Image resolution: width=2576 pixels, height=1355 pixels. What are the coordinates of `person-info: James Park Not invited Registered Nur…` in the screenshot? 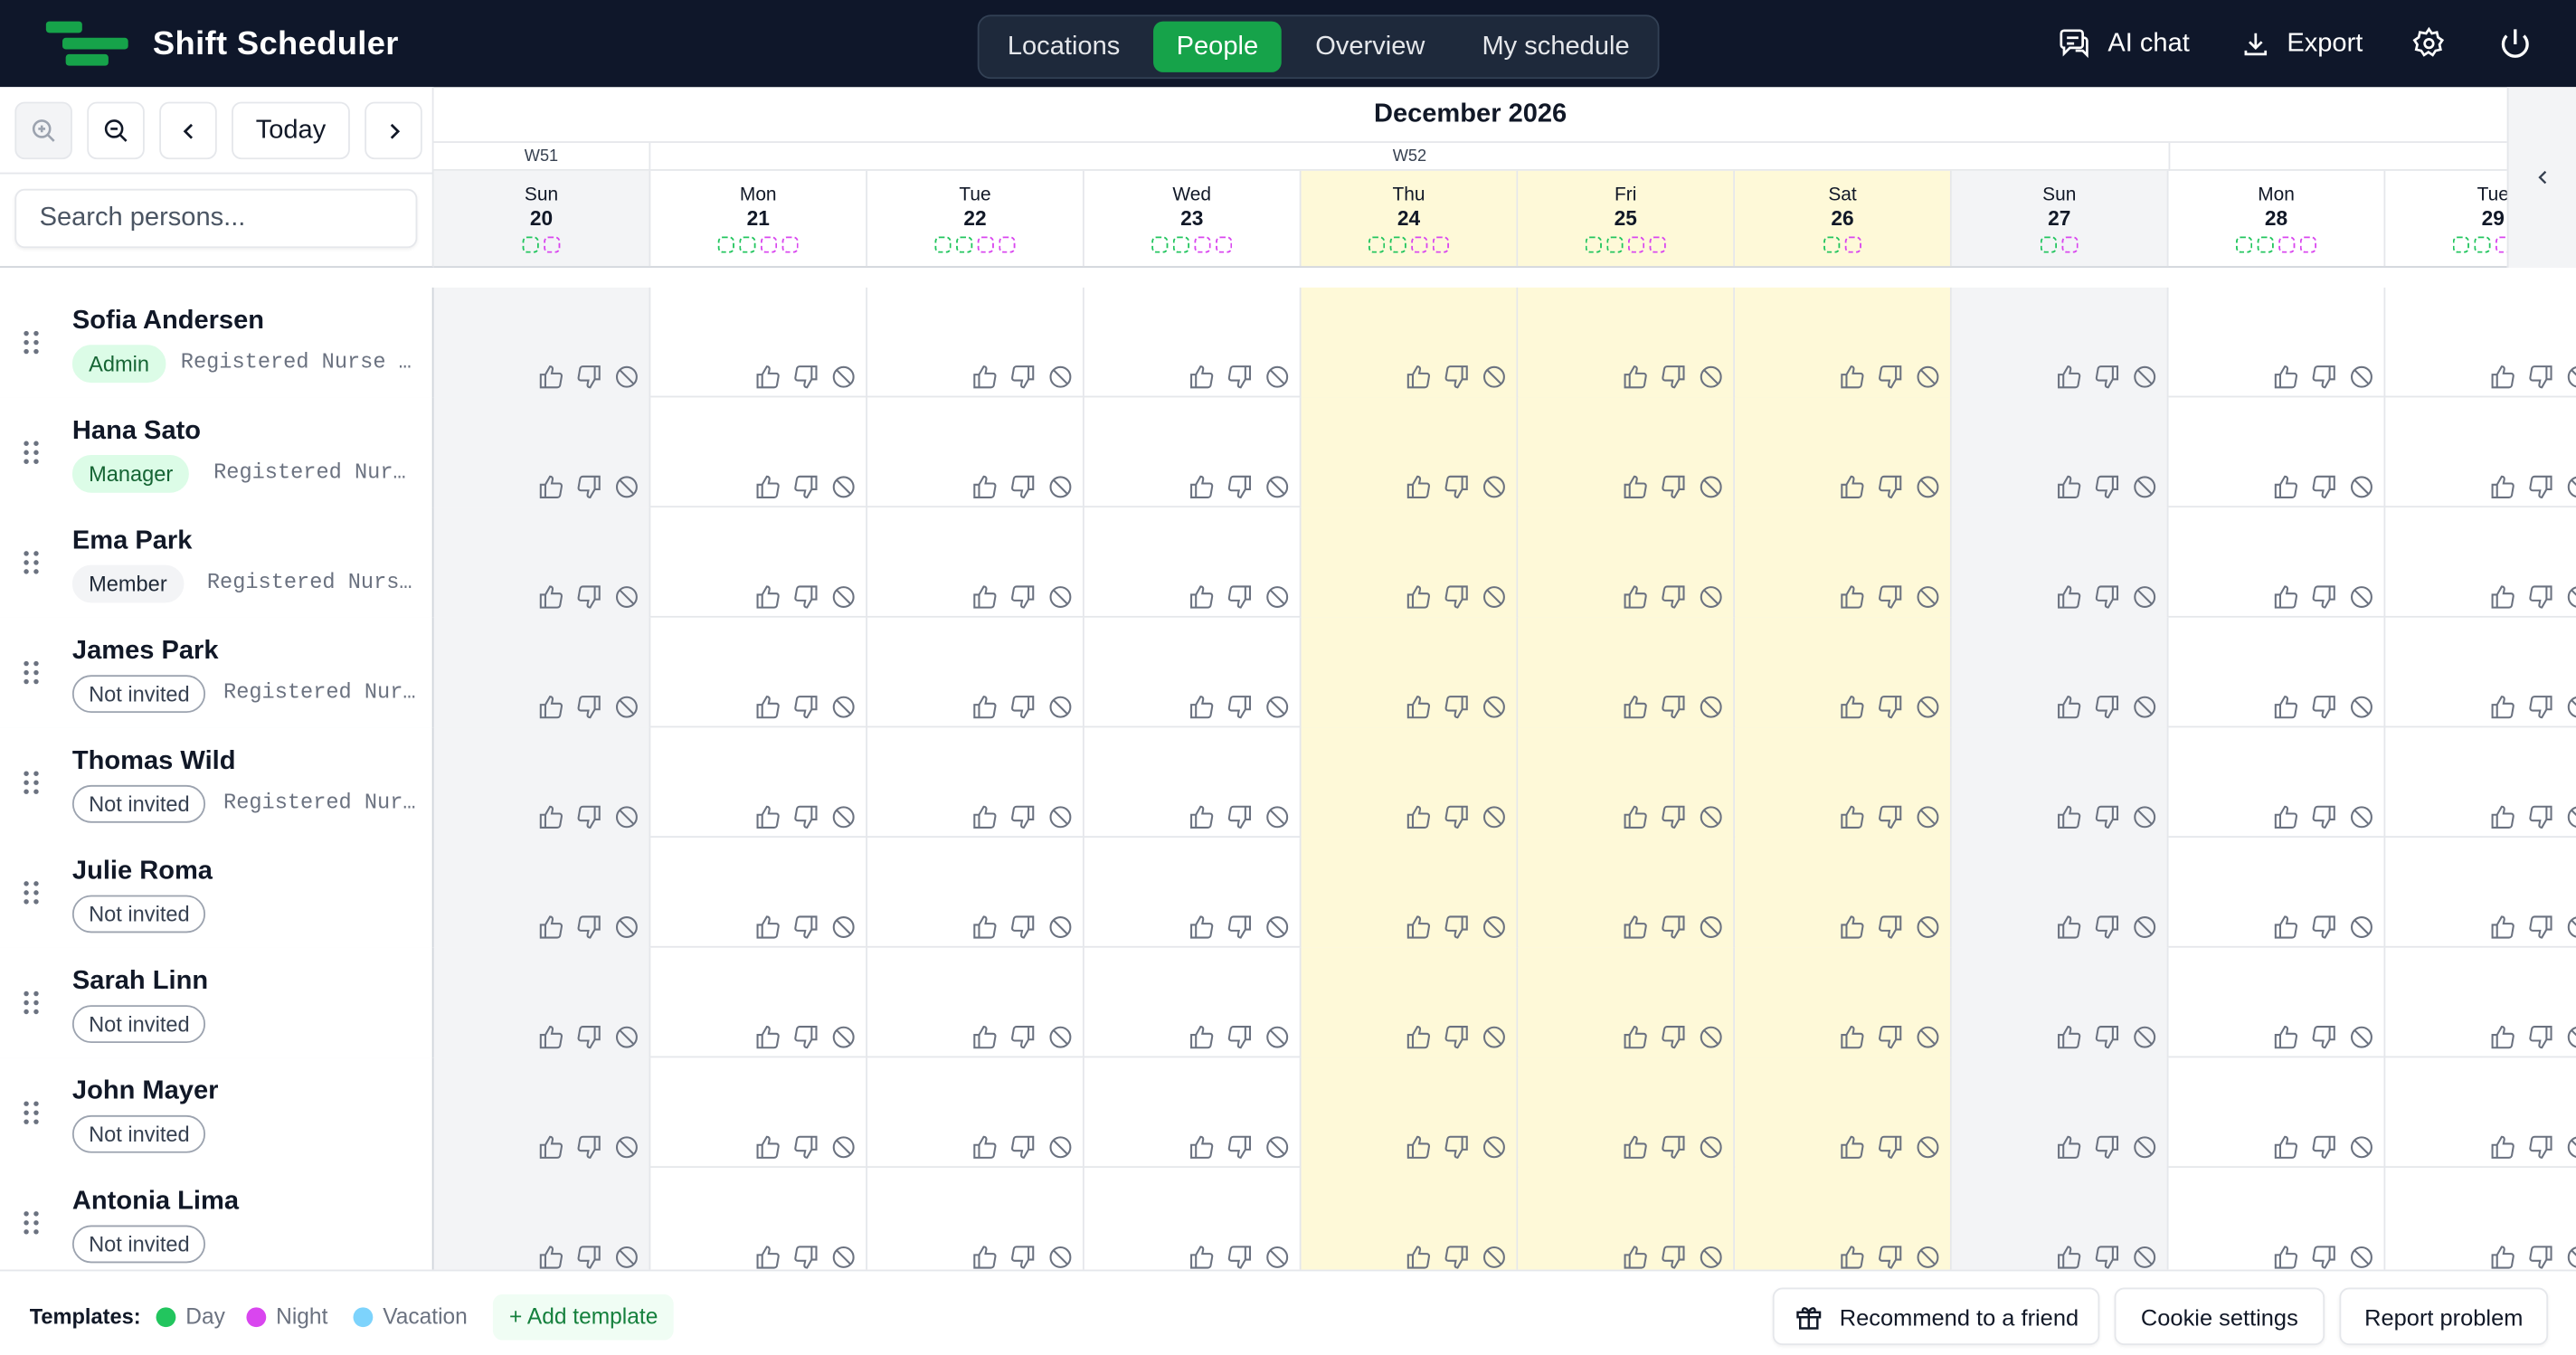 It's located at (217, 672).